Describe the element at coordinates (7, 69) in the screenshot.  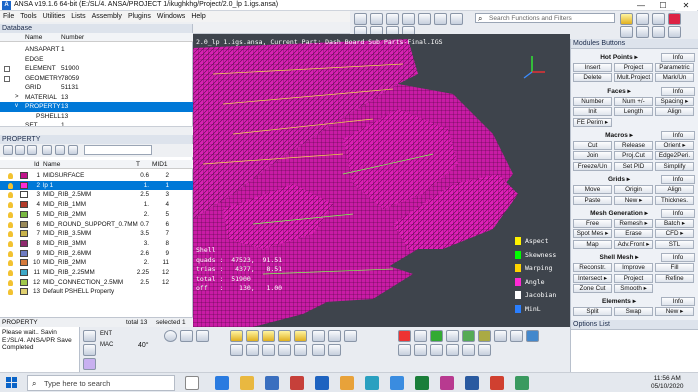
I see `checkbox` at that location.